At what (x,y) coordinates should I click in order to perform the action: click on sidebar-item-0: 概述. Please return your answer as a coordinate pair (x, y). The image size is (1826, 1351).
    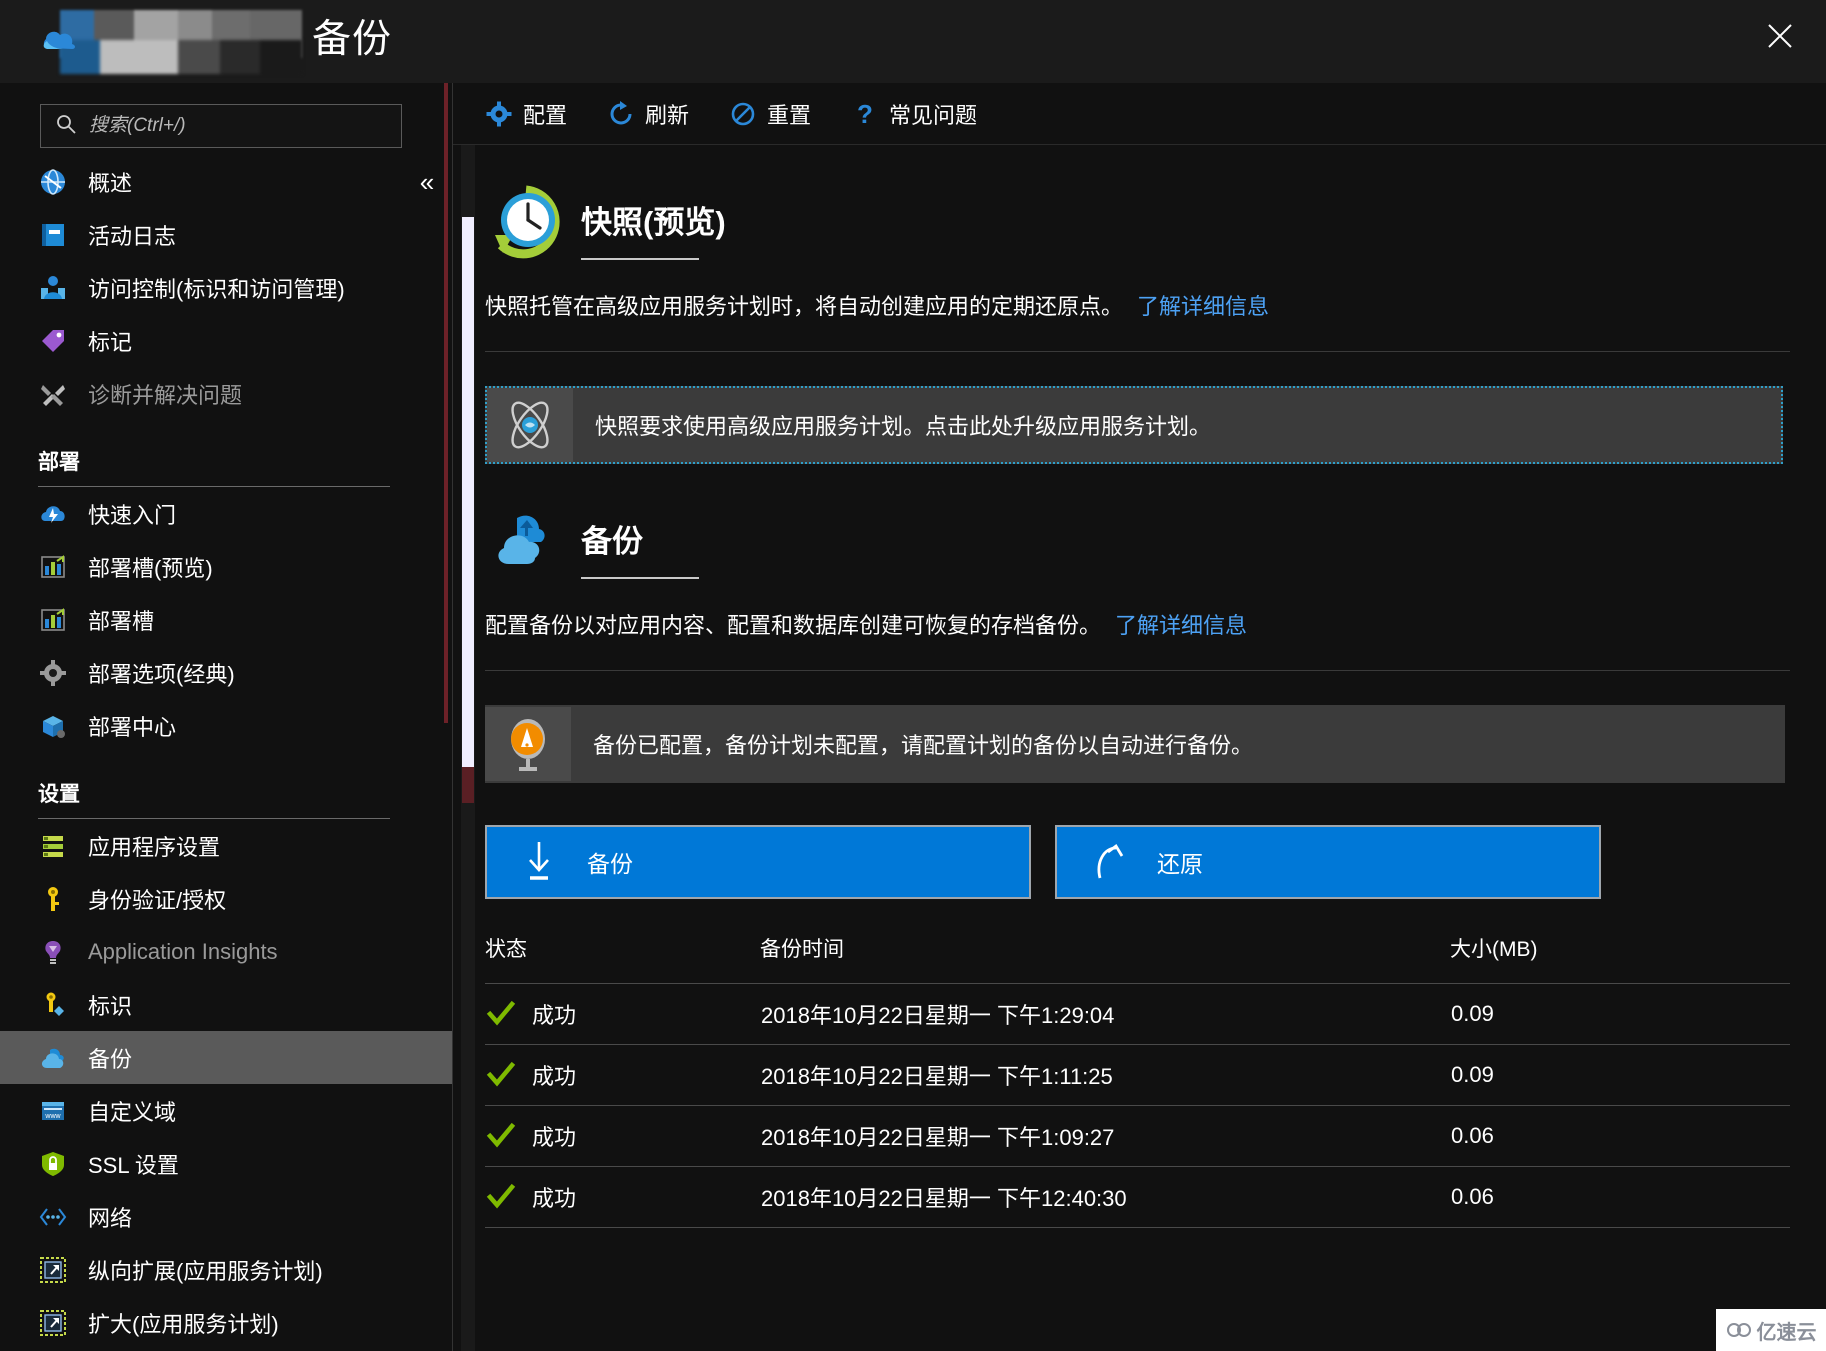
    Looking at the image, I should click on (226, 181).